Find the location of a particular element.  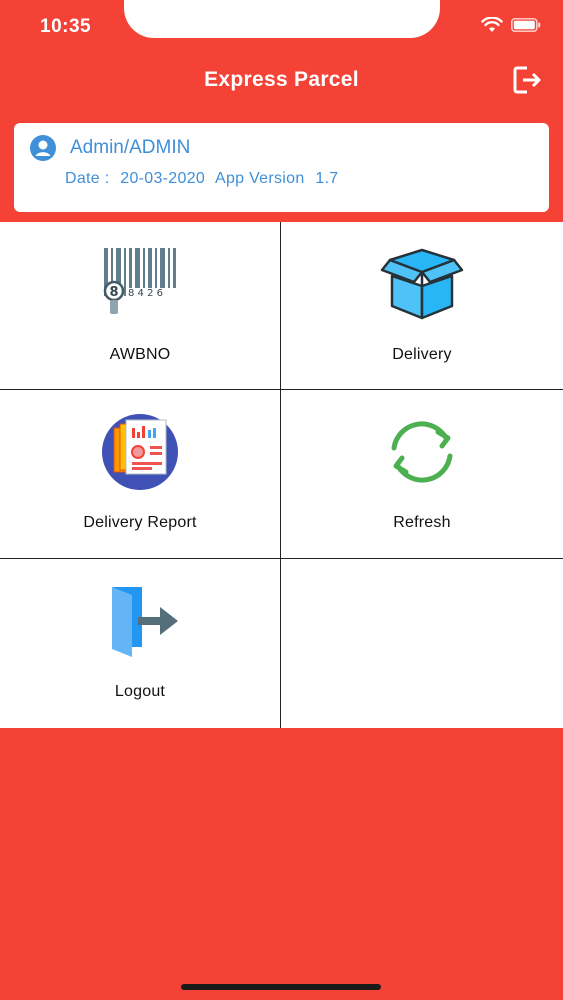

status-bar: 10:35 is located at coordinates (281, 28).